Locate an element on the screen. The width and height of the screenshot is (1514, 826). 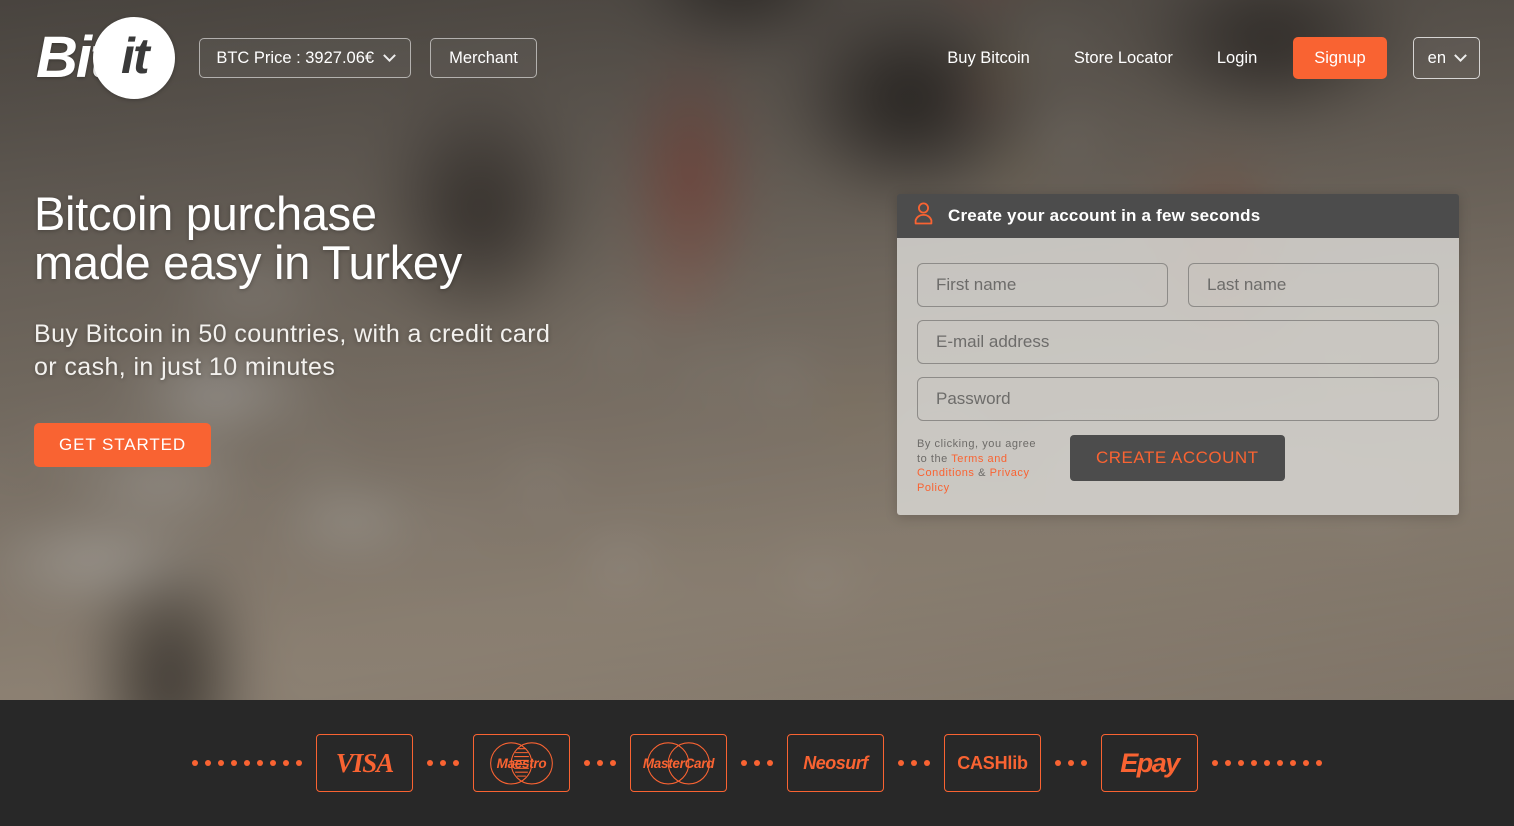
payment-logo-visa: VISA is located at coordinates (364, 763).